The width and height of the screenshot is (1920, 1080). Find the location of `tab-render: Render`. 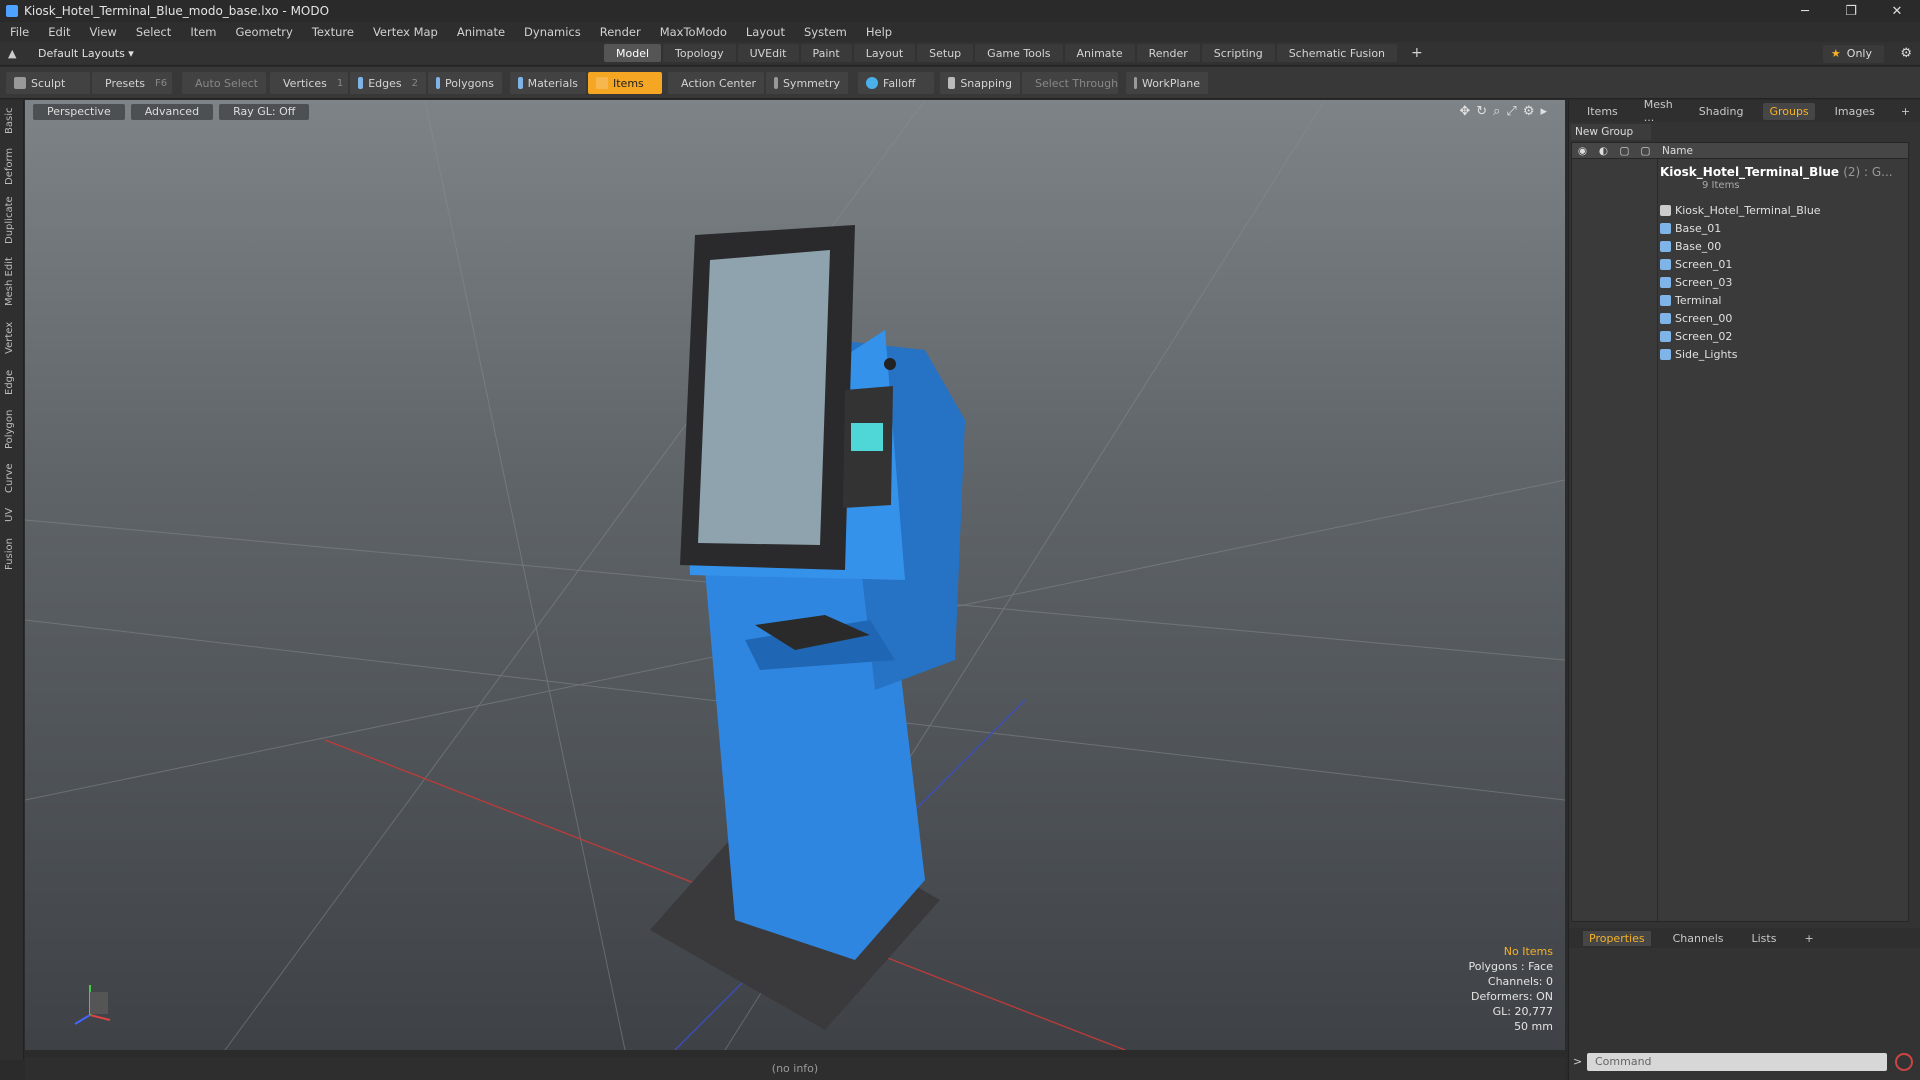

tab-render: Render is located at coordinates (1168, 53).